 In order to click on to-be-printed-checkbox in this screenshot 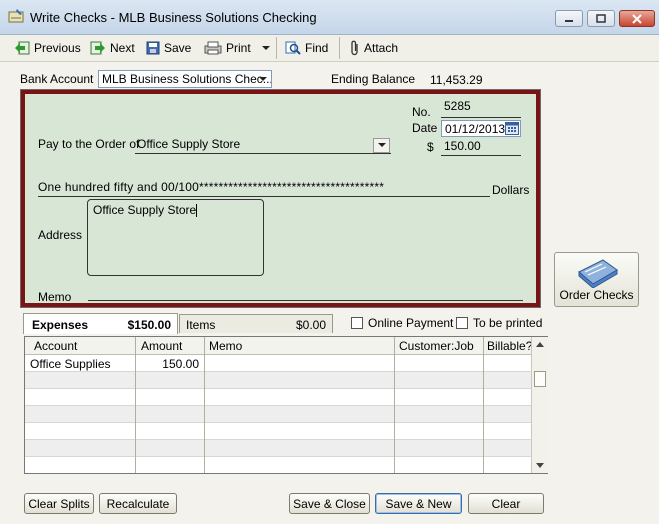, I will do `click(462, 323)`.